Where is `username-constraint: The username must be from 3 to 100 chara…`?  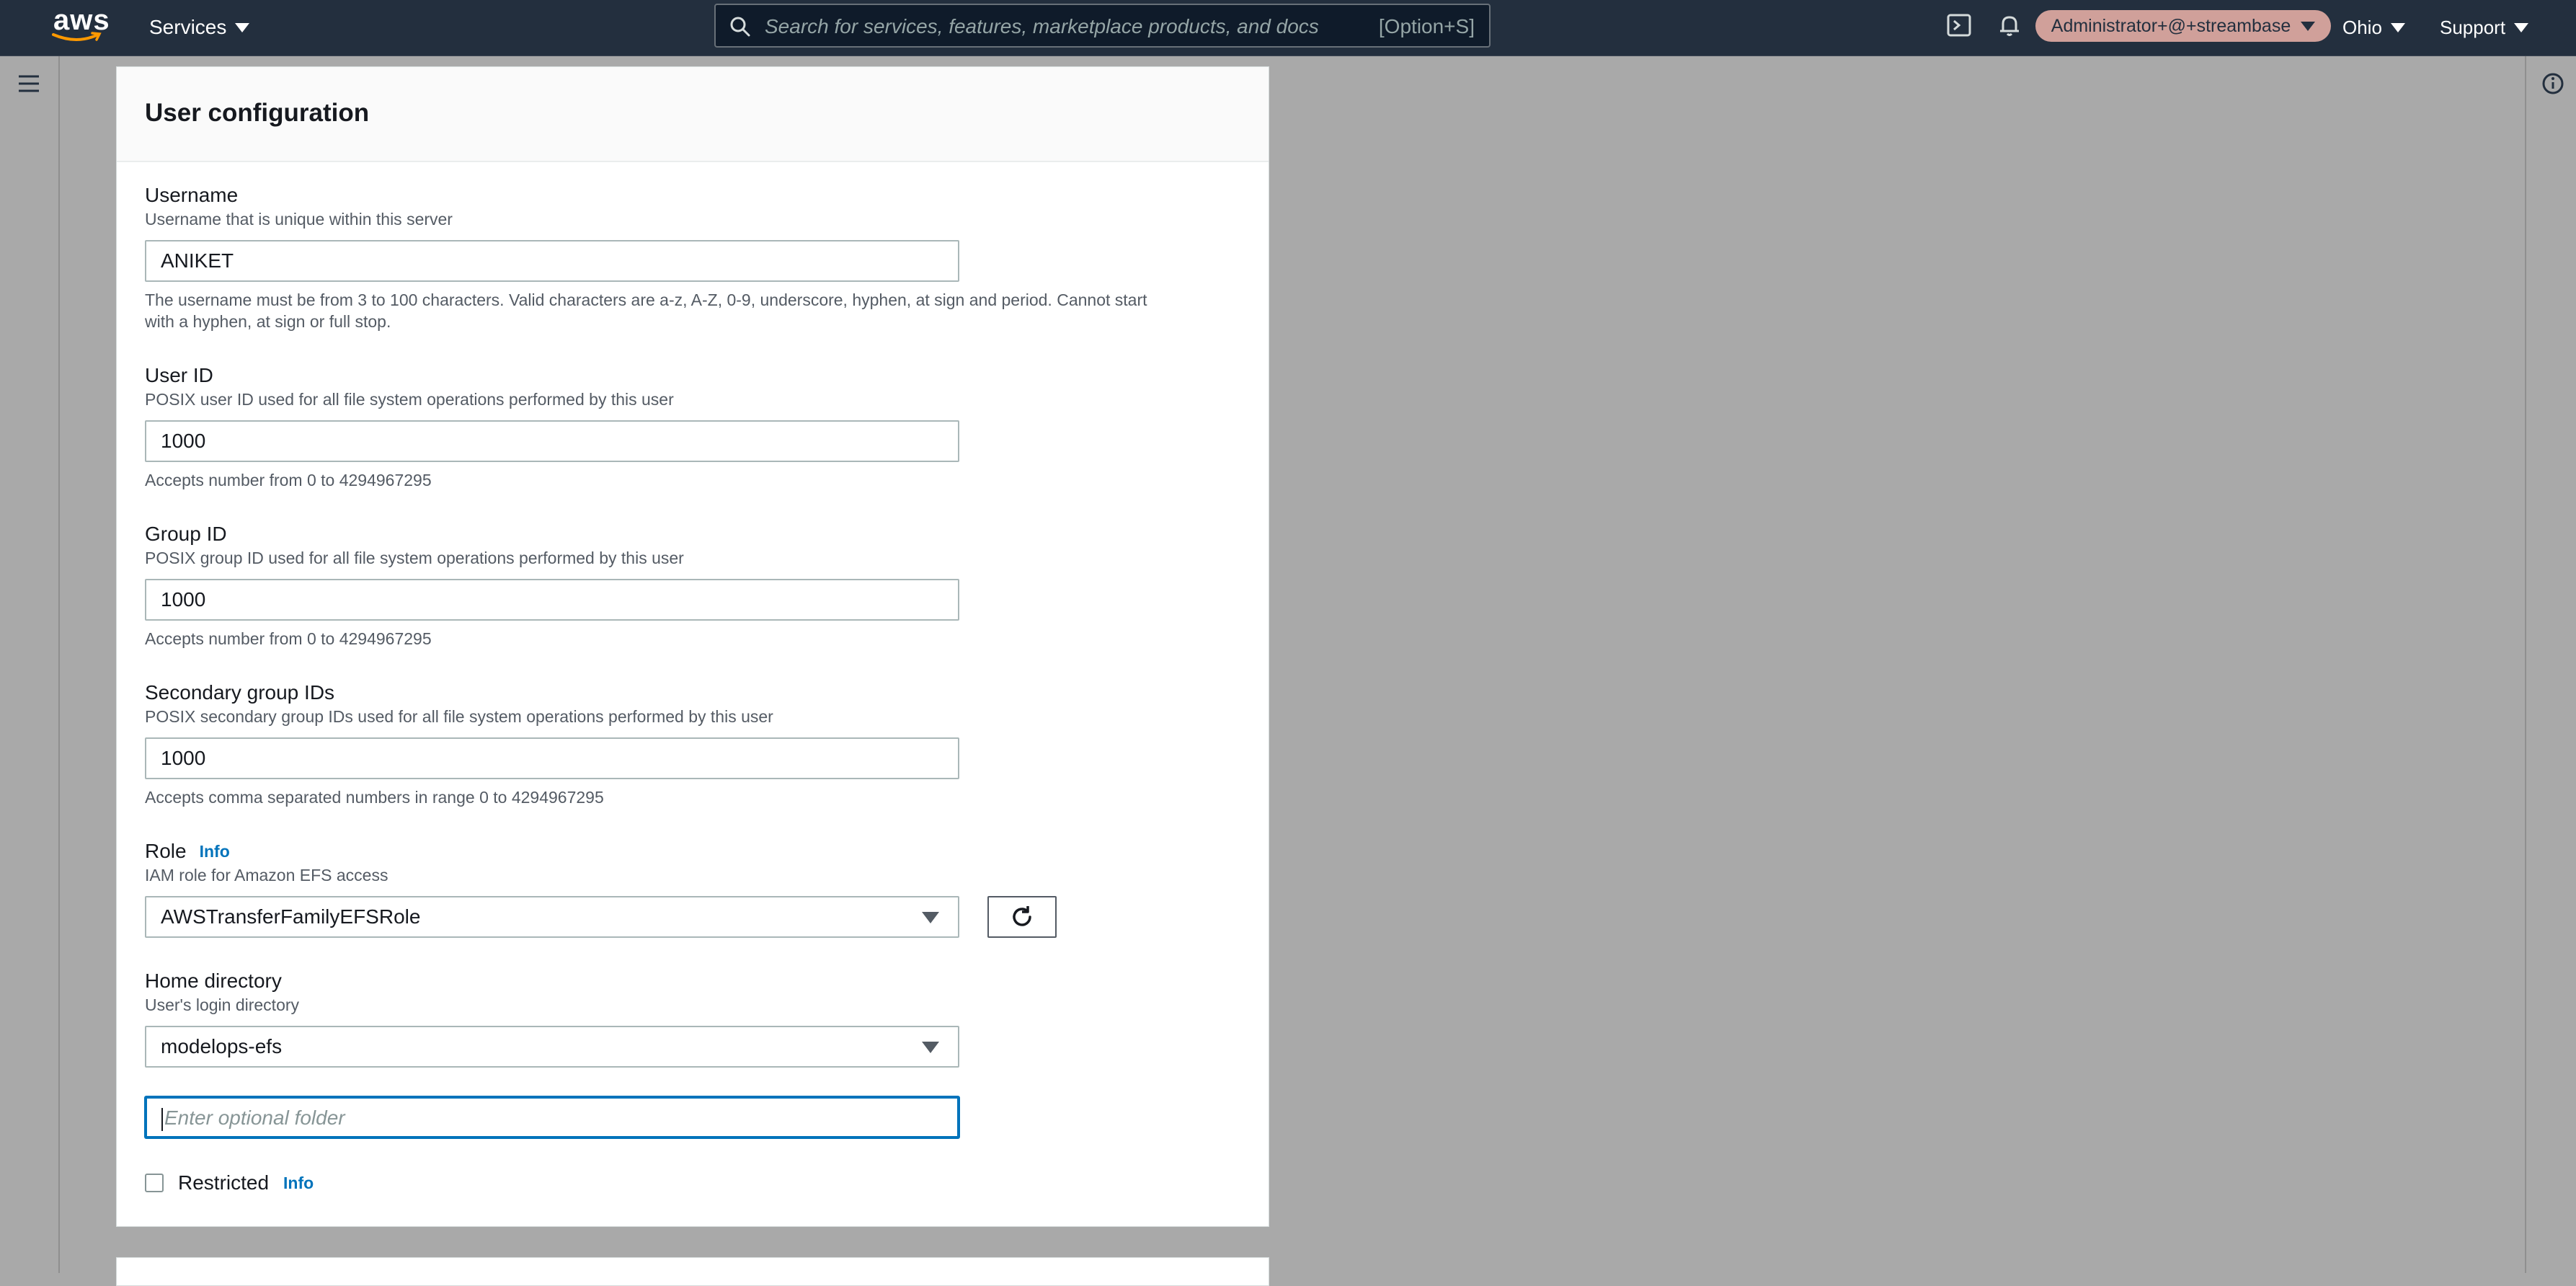
username-constraint: The username must be from 3 to 100 chara… is located at coordinates (692, 310).